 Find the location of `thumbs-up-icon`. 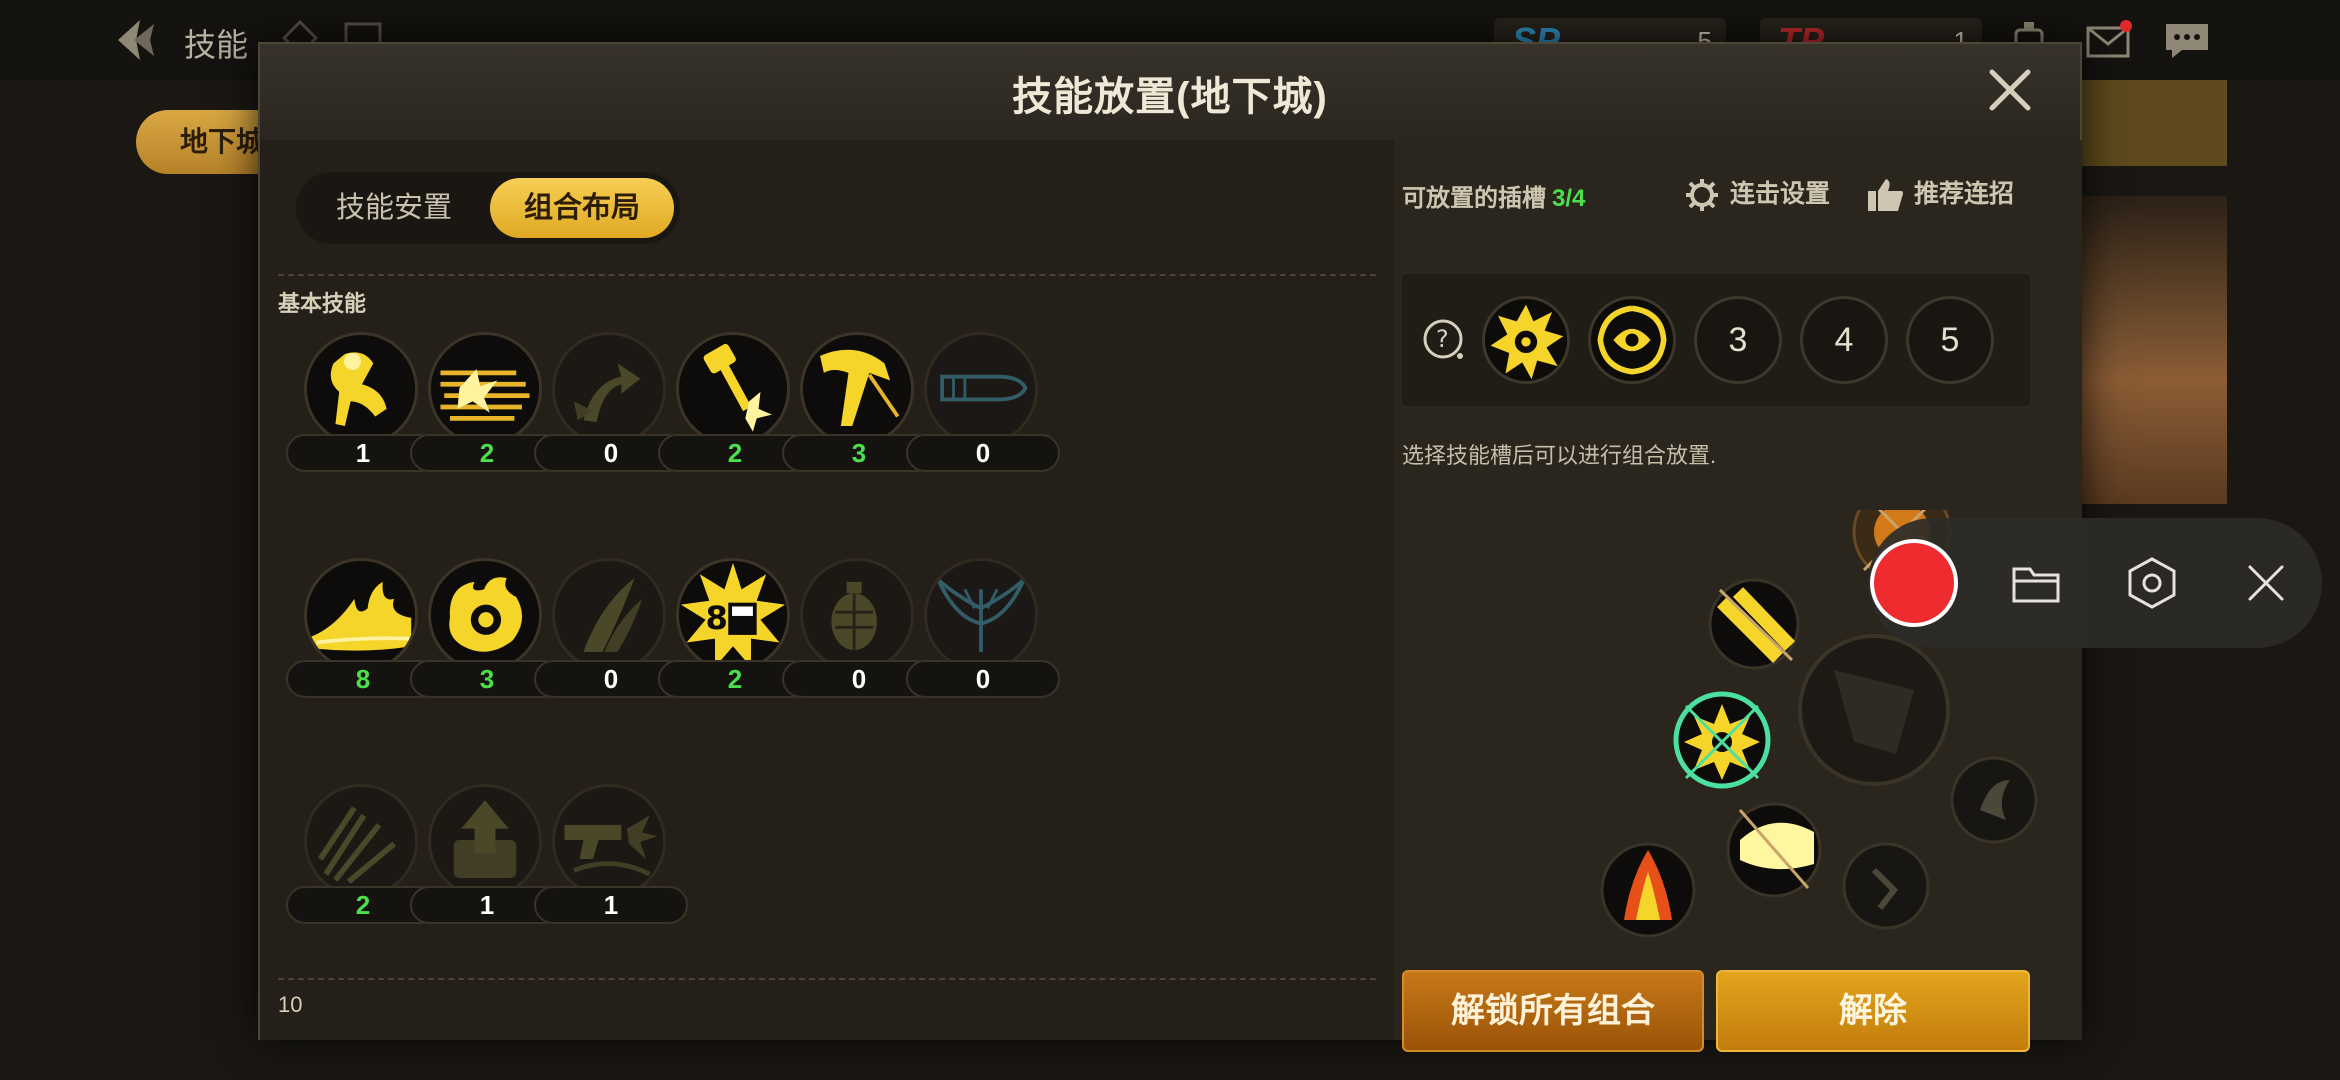

thumbs-up-icon is located at coordinates (1885, 195).